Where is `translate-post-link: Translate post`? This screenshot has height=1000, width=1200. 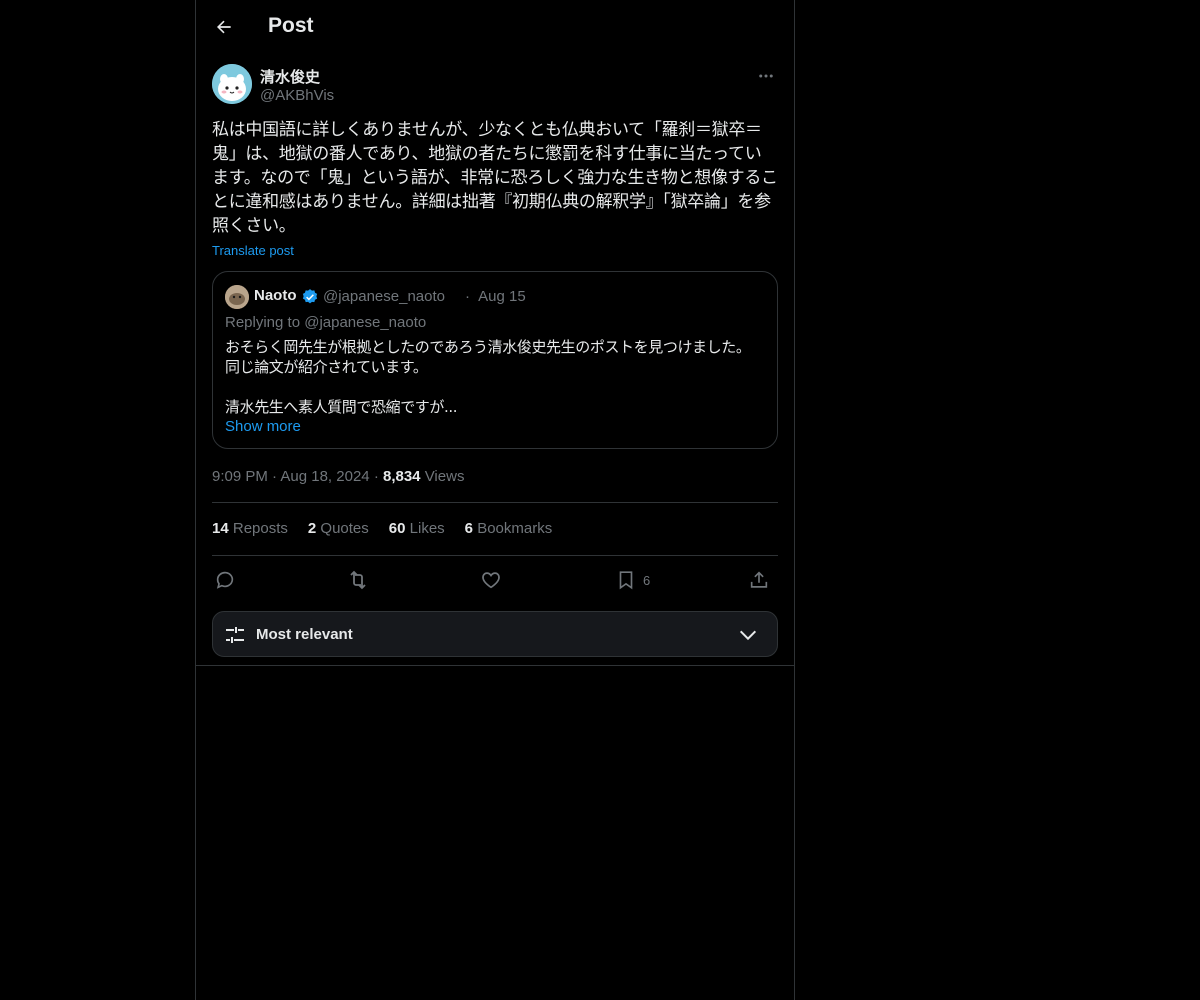 translate-post-link: Translate post is located at coordinates (253, 250).